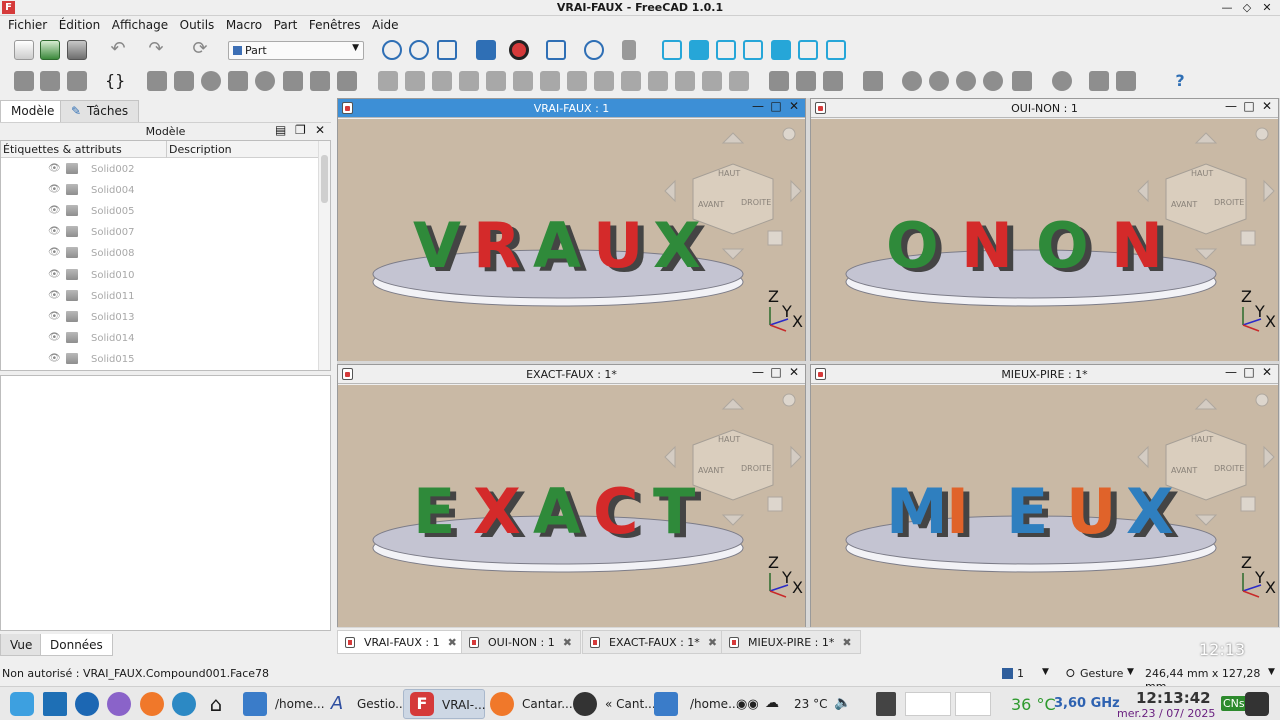  What do you see at coordinates (197, 24) in the screenshot?
I see `menu-outils: Outils` at bounding box center [197, 24].